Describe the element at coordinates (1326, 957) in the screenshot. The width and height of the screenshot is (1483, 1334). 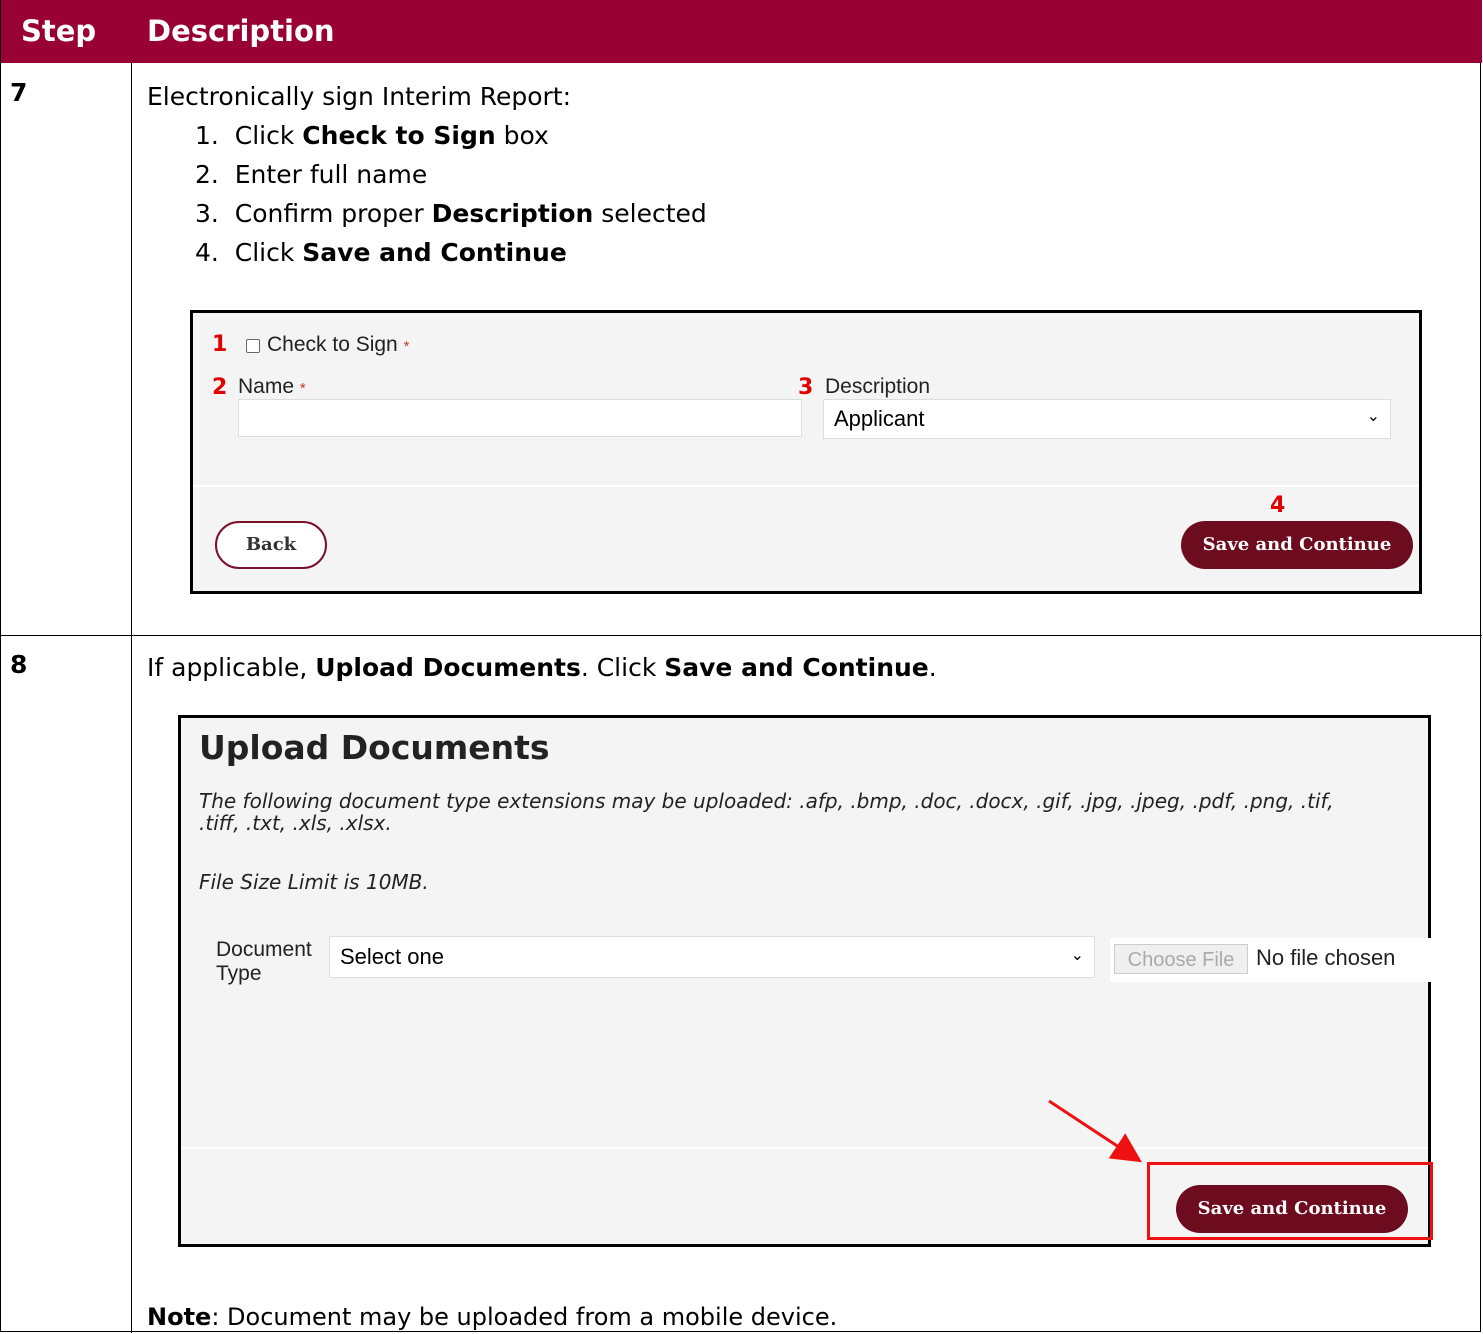
I see `no-file-chosen-text: No file chosen` at that location.